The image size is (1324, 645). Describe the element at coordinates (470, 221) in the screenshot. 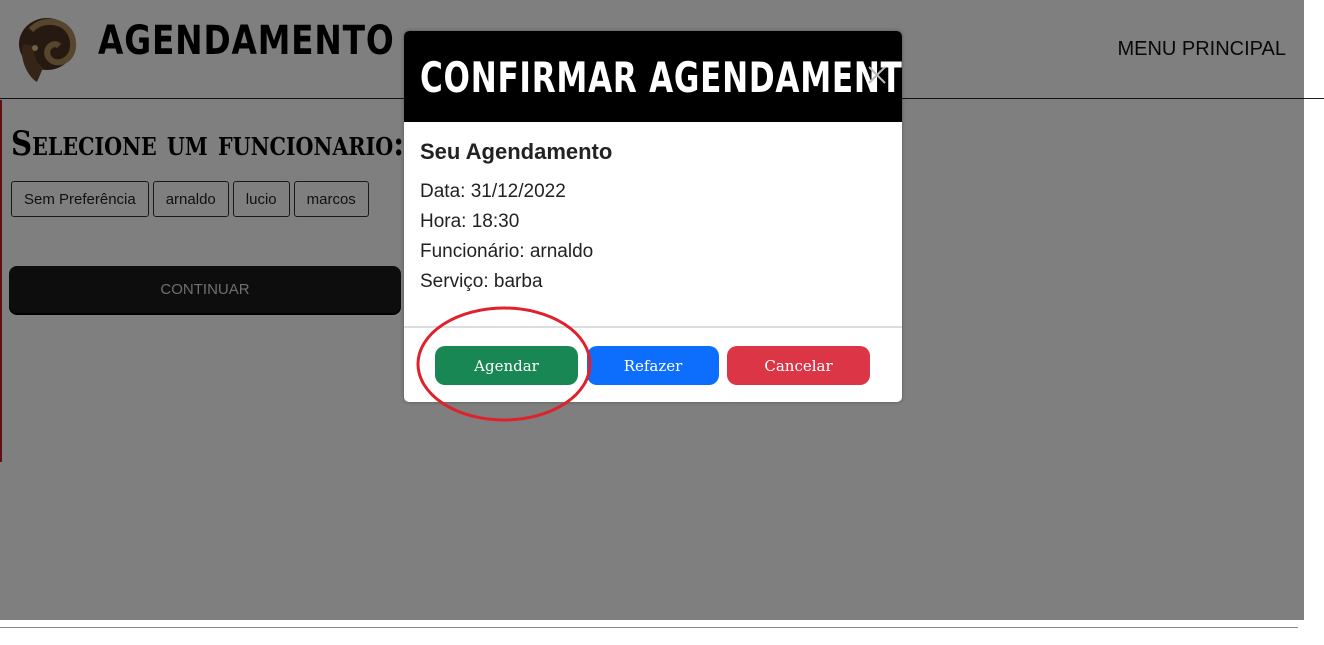

I see `booking-time: Hora: 18:30` at that location.